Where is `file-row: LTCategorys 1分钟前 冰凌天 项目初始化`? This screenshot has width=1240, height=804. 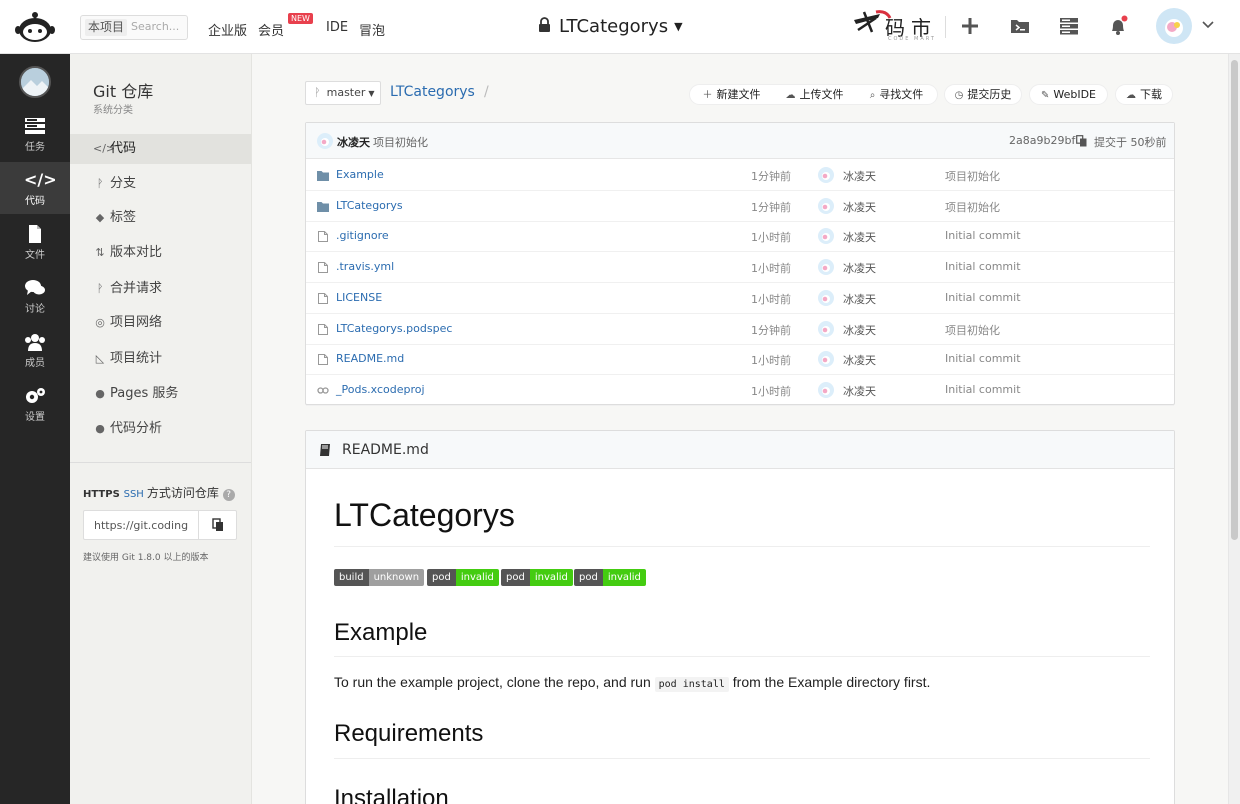
file-row: LTCategorys 1分钟前 冰凌天 项目初始化 is located at coordinates (740, 206).